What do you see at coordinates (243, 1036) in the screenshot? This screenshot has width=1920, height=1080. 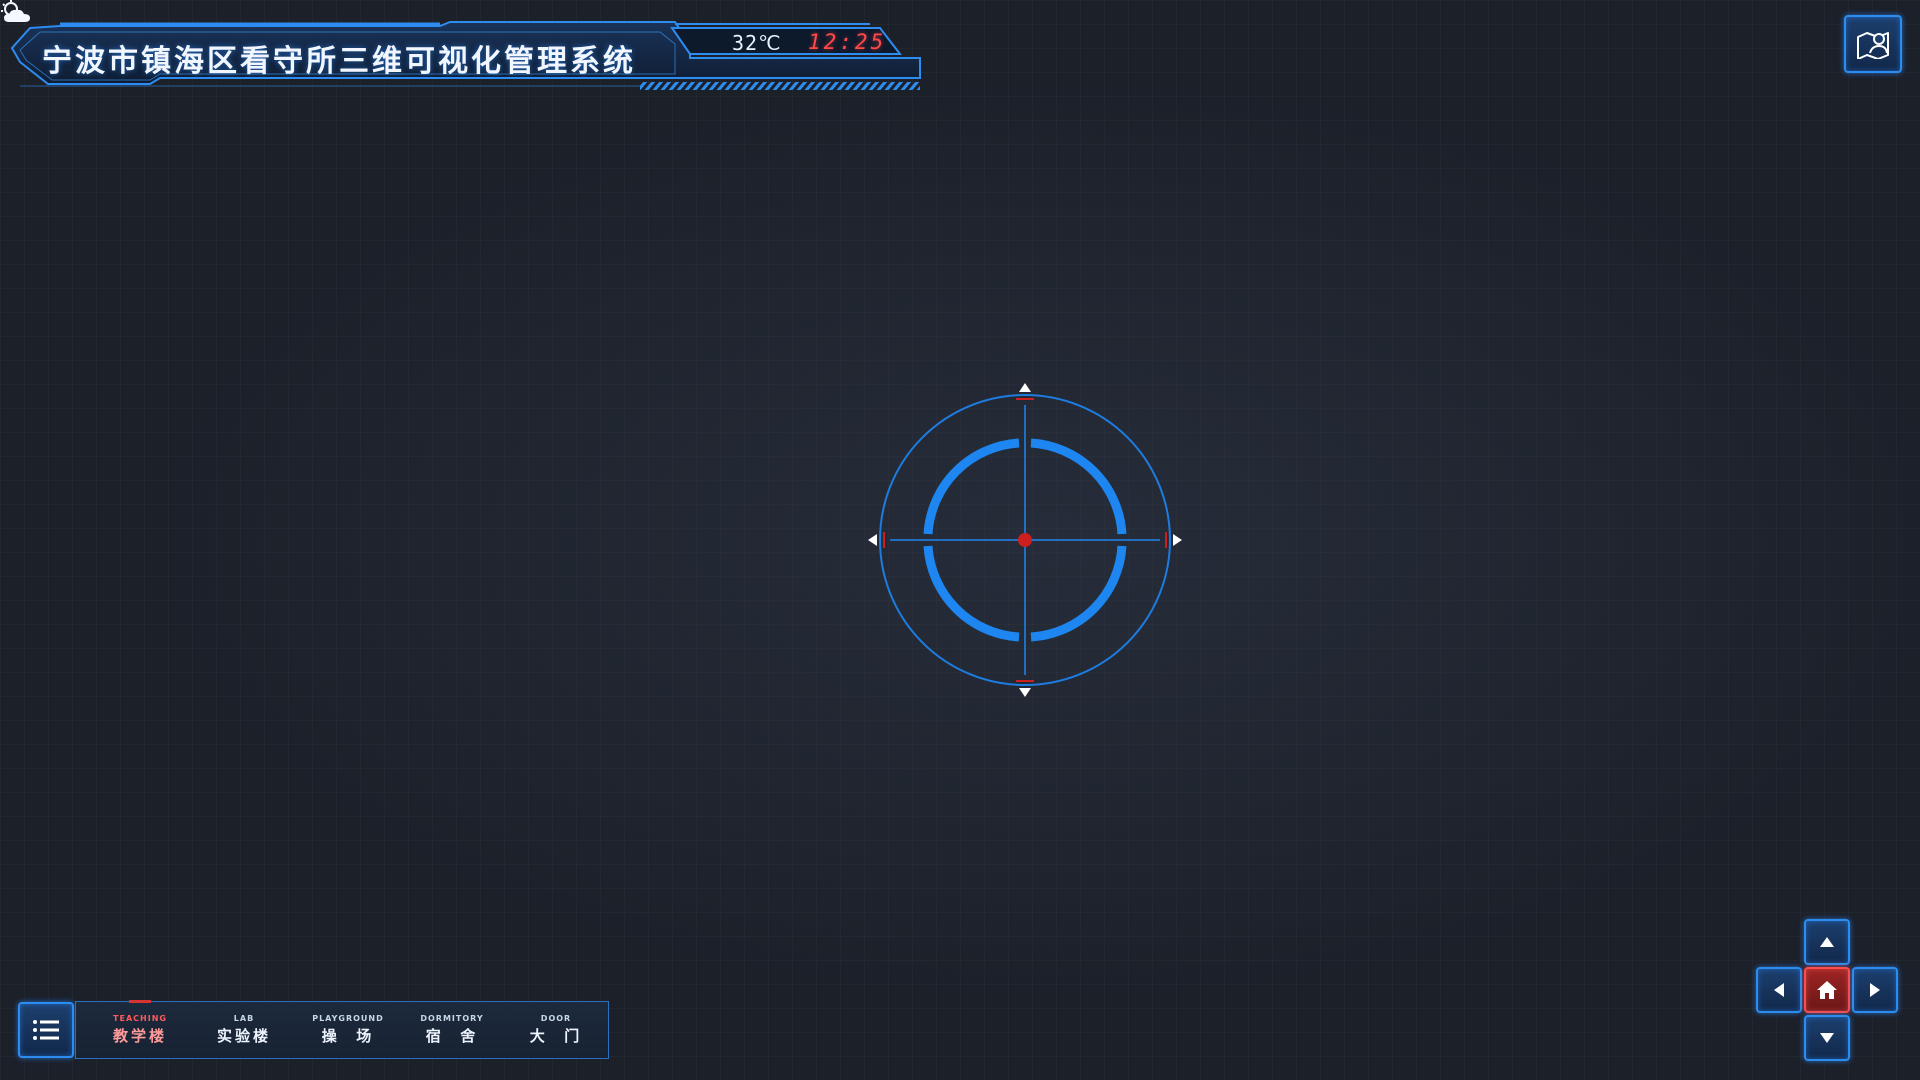 I see `nav-item-cn-label: 实验楼` at bounding box center [243, 1036].